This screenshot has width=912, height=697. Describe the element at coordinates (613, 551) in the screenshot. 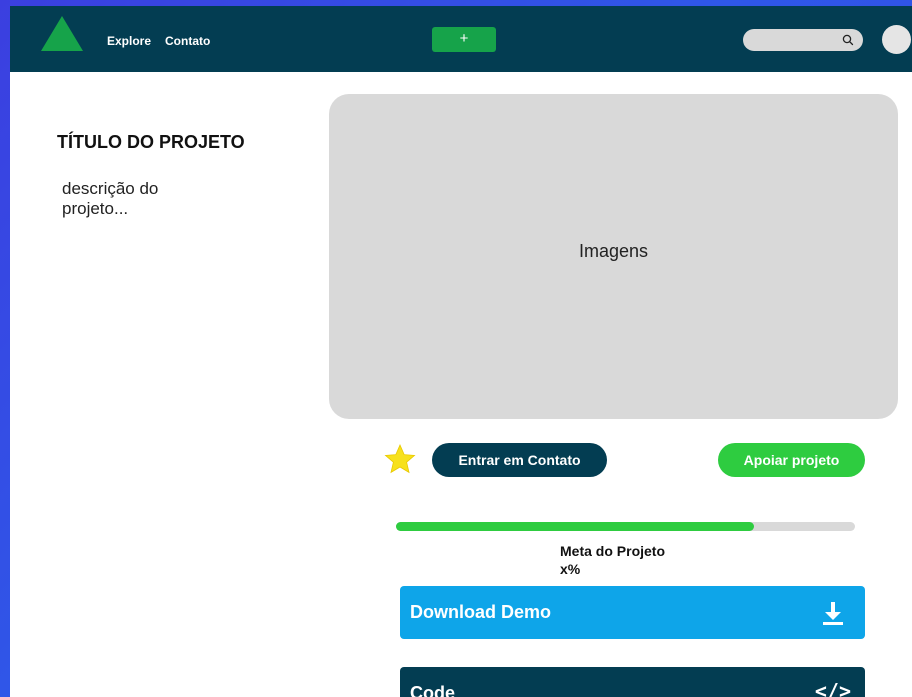

I see `goal-label: Meta do Projeto` at that location.